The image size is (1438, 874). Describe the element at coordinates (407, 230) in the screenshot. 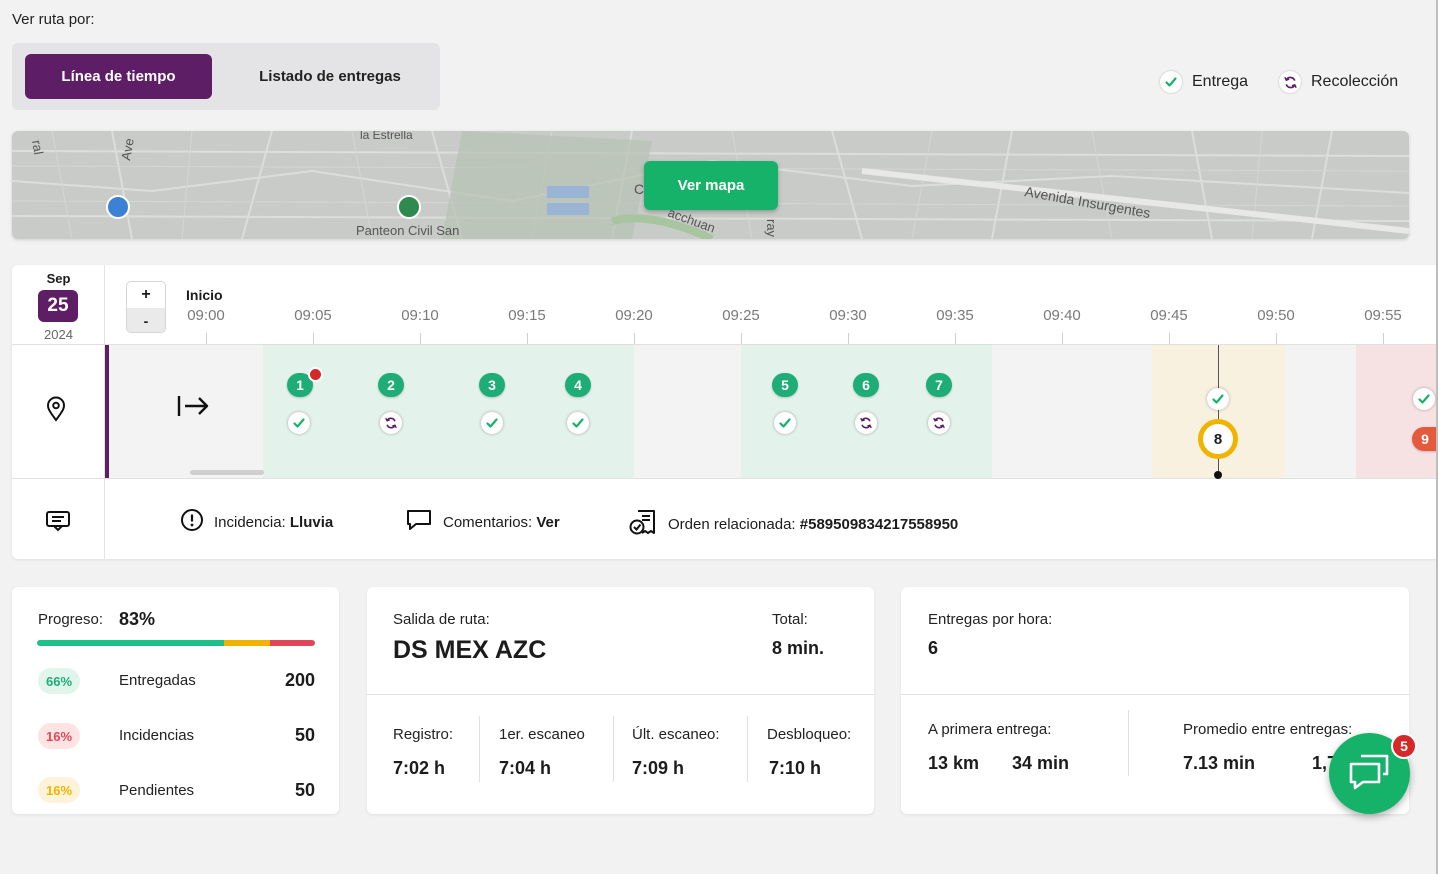

I see `map-label-panteon: Panteon Civil San` at that location.